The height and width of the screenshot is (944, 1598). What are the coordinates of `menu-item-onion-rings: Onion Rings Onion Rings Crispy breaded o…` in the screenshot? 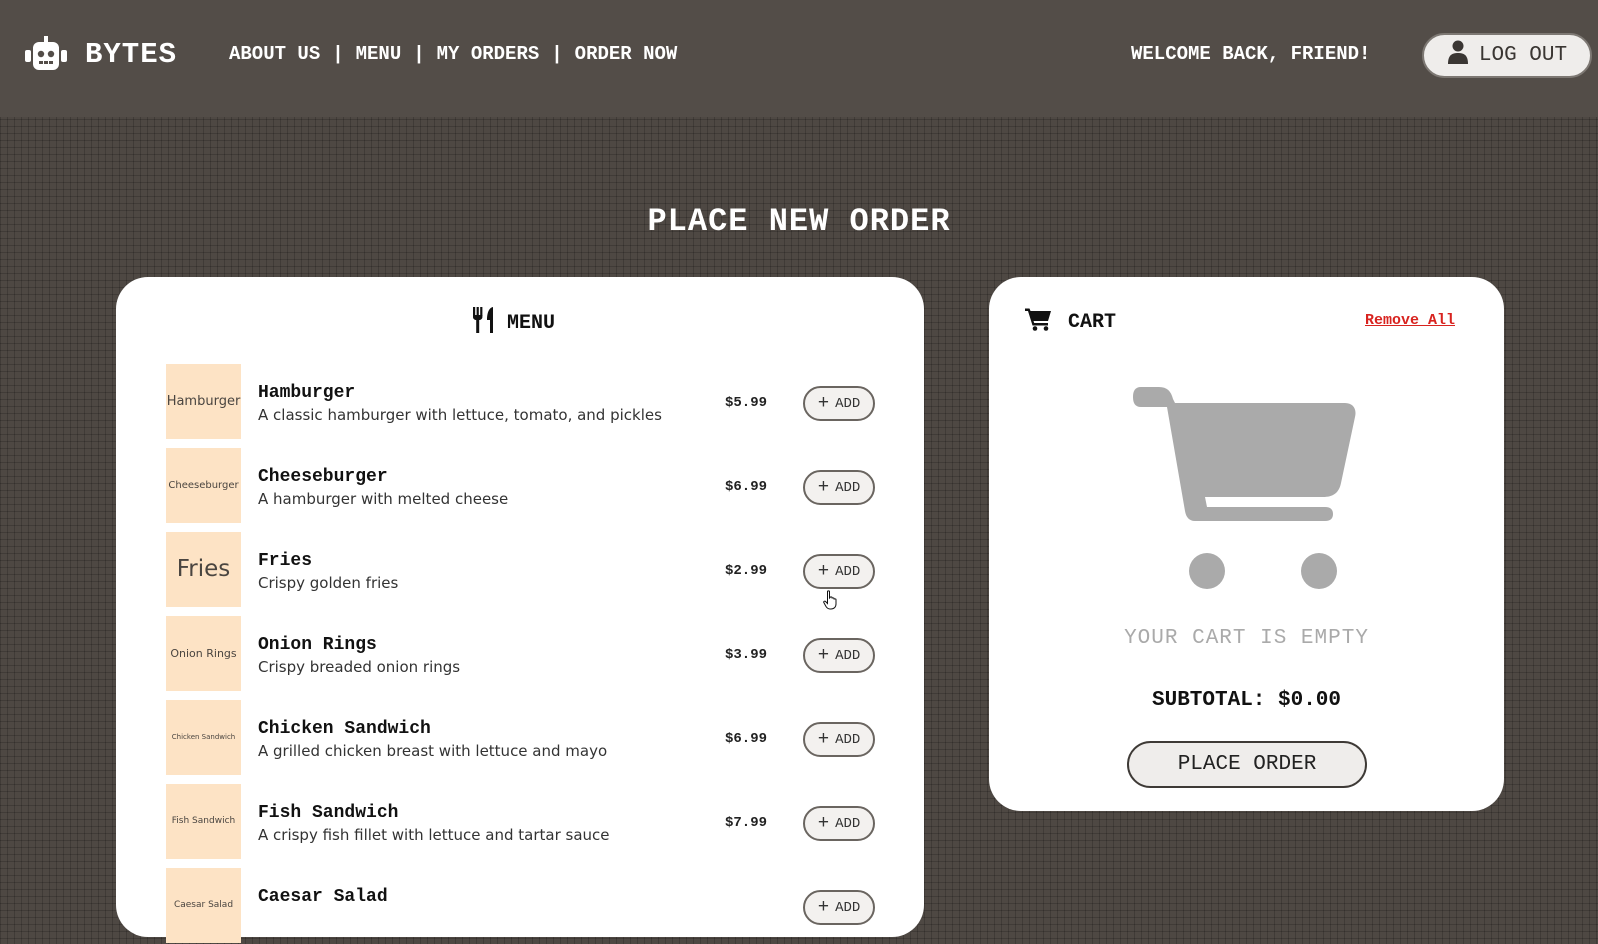 It's located at (521, 654).